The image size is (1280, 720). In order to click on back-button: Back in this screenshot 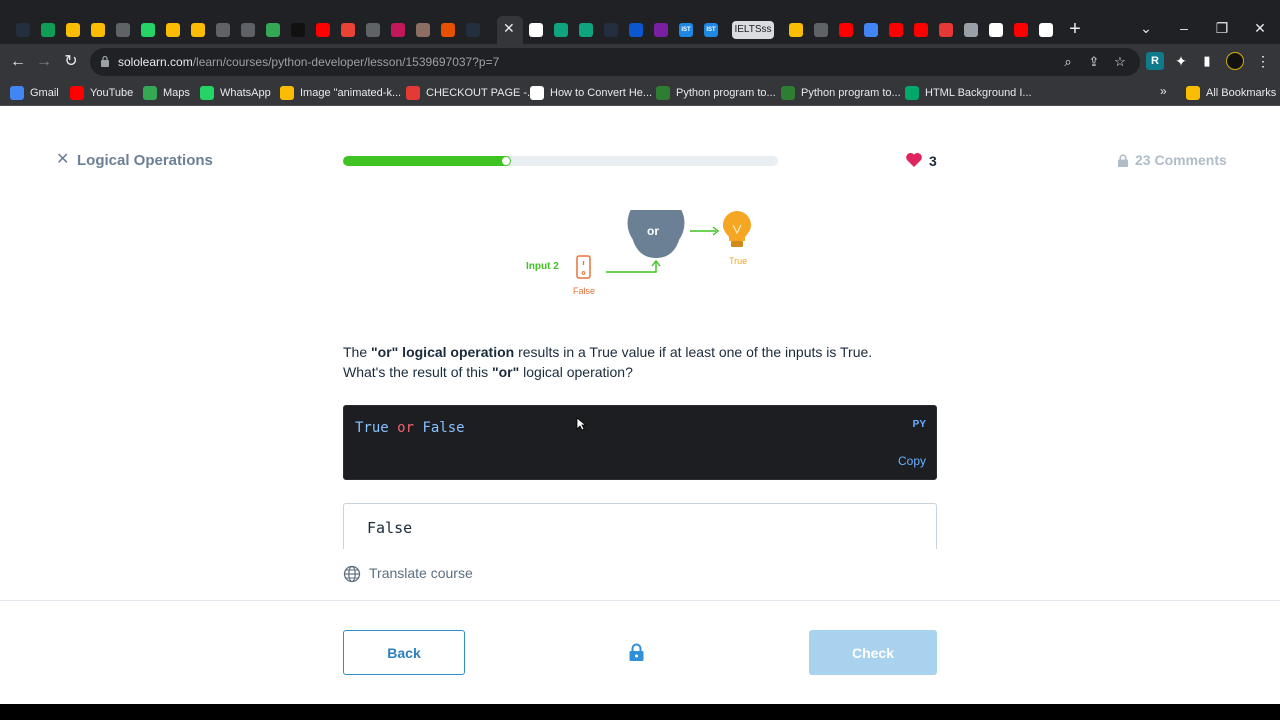, I will do `click(404, 652)`.